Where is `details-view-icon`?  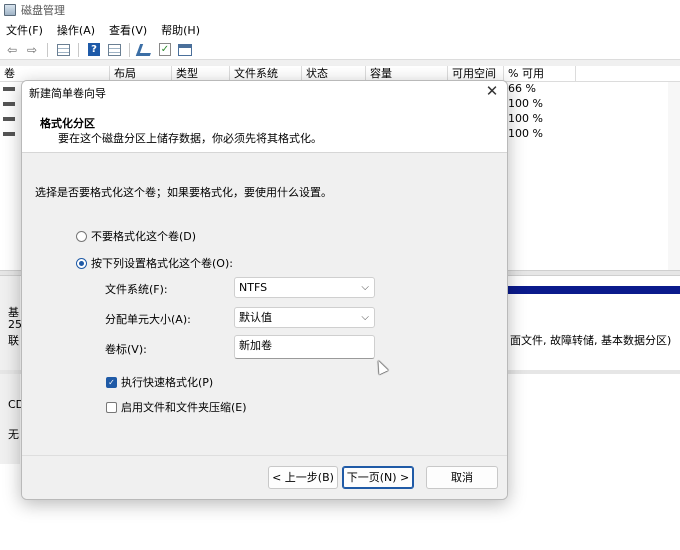
details-view-icon is located at coordinates (114, 50).